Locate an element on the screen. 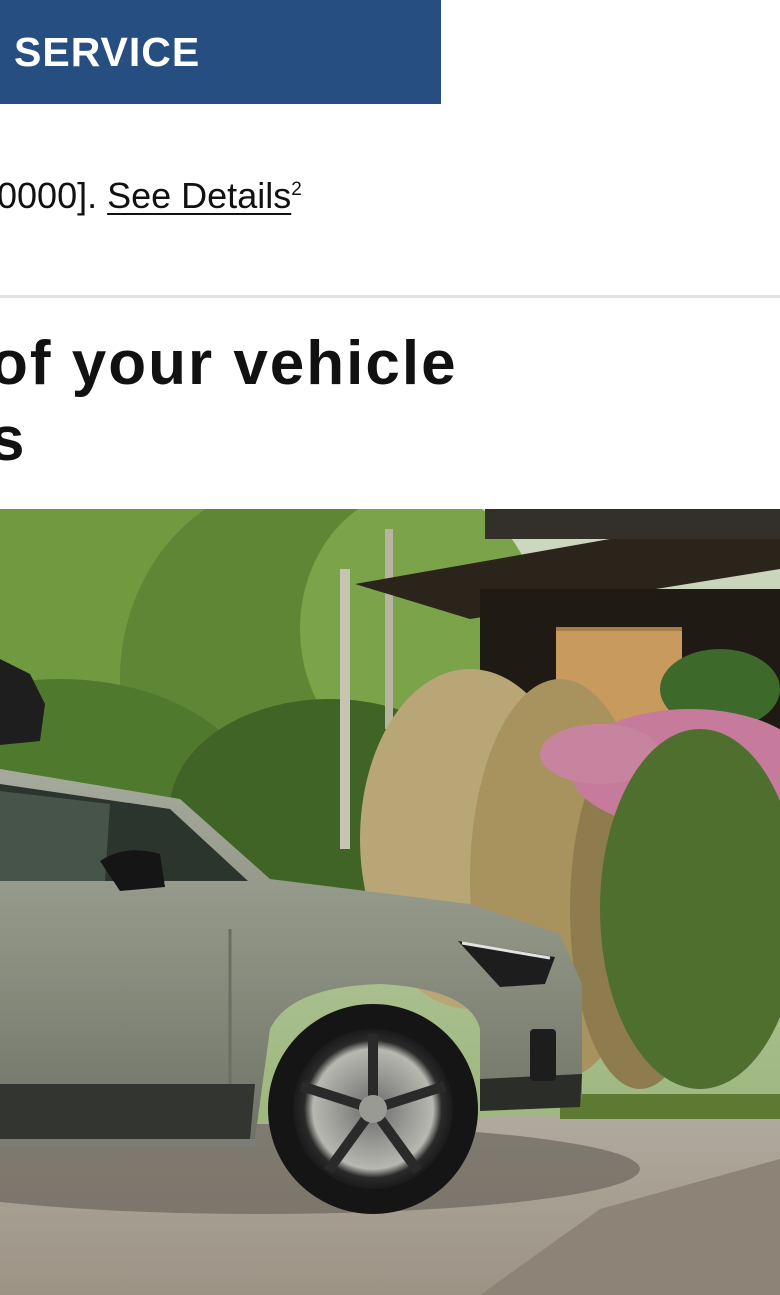 This screenshot has width=780, height=1295. service-button: SERVICE is located at coordinates (220, 52).